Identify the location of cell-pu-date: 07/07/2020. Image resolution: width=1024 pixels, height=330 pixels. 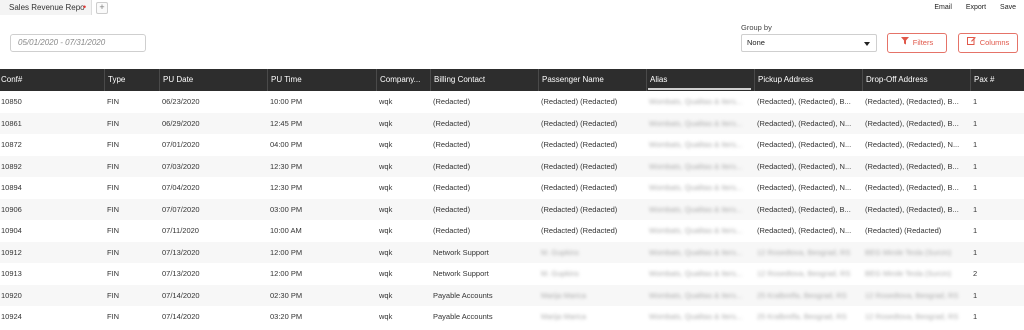
(181, 209).